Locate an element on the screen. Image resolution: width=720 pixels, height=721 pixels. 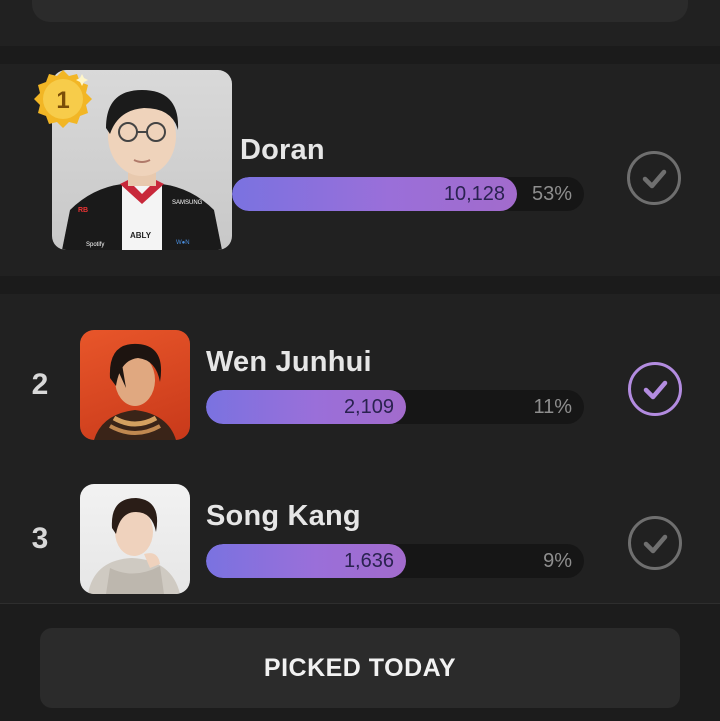
vote-count: 10,128 is located at coordinates (474, 194).